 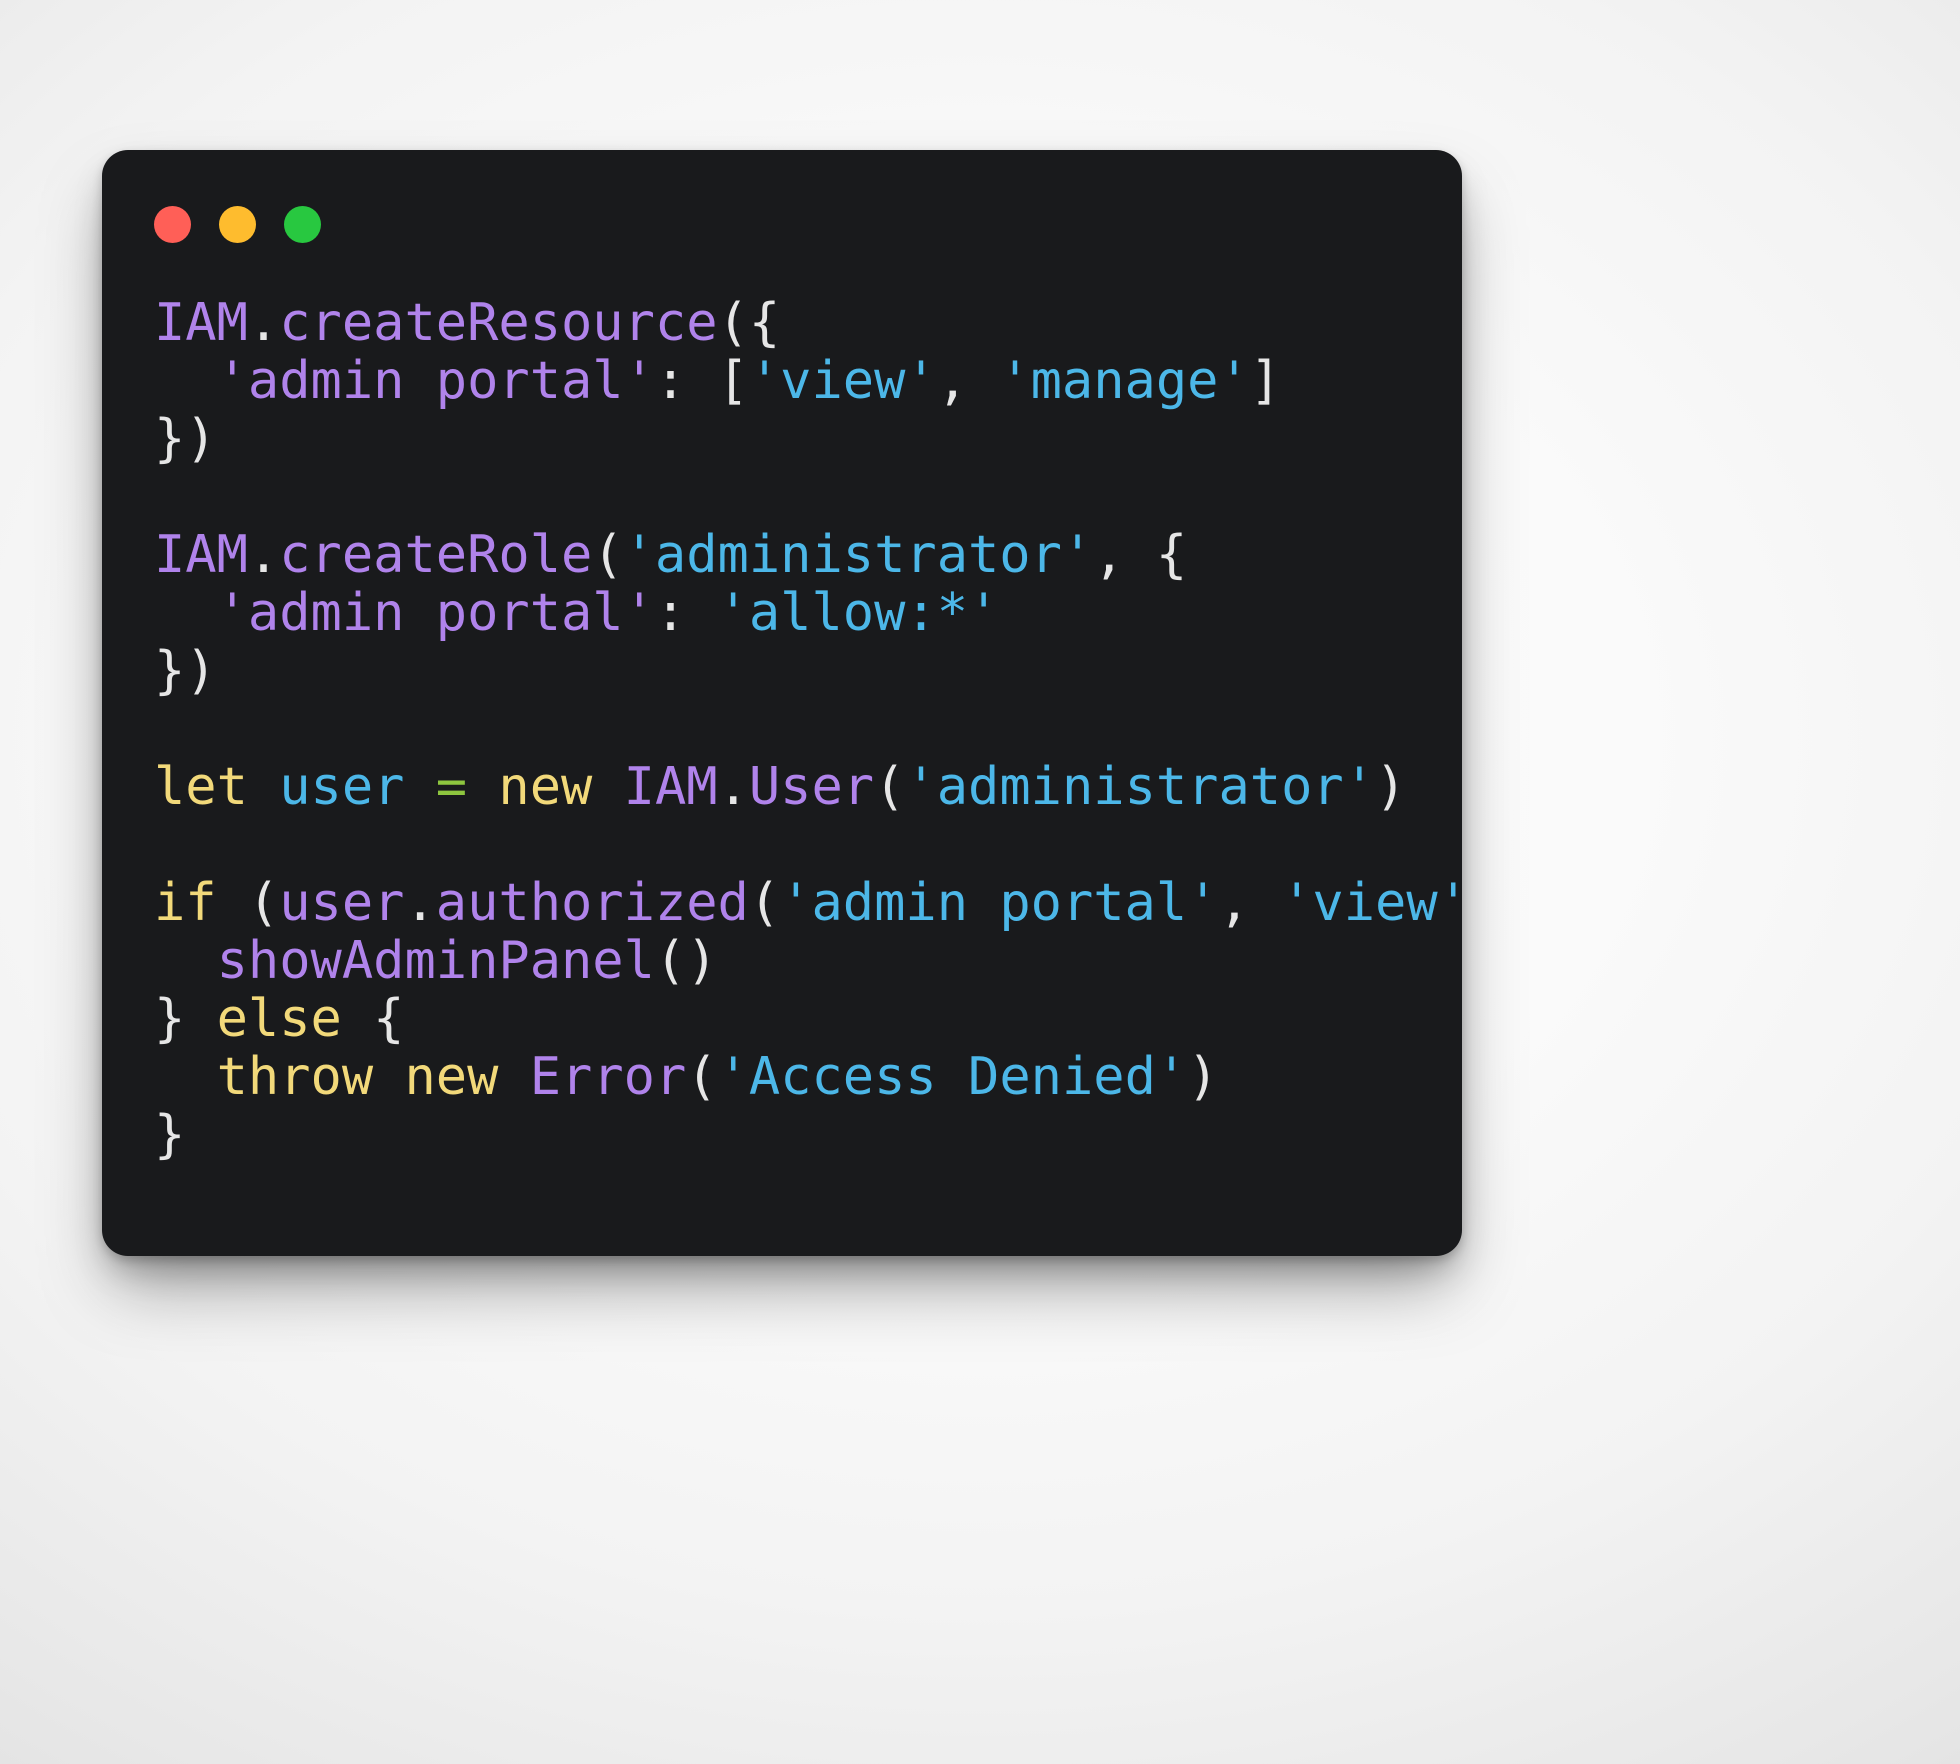 What do you see at coordinates (999, 903) in the screenshot?
I see `code-token-string: 'admin portal'` at bounding box center [999, 903].